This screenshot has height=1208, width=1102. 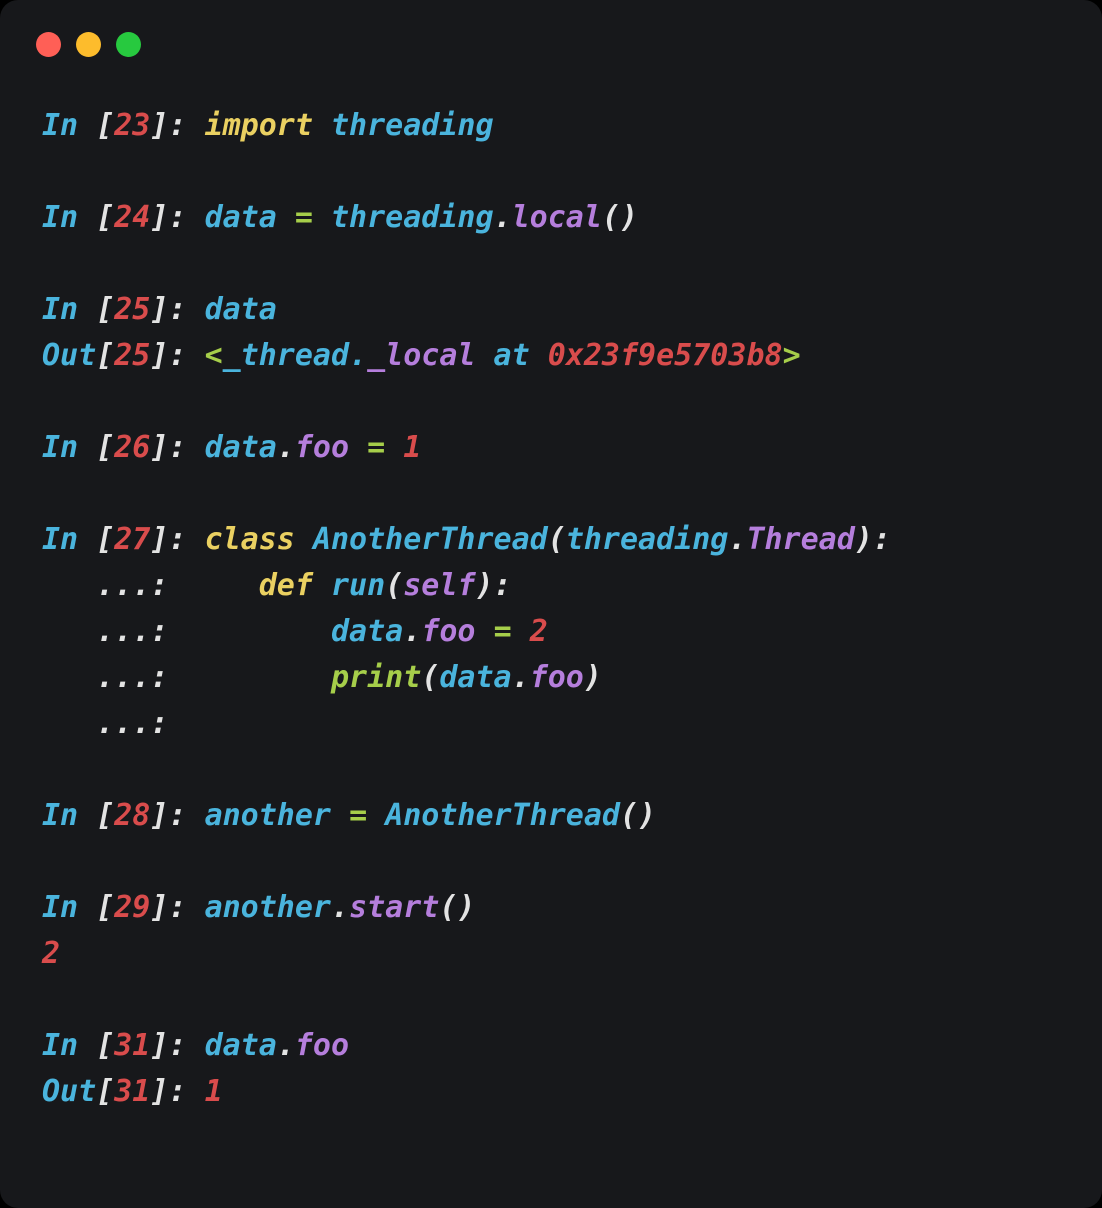 I want to click on token-kw: def, so click(x=285, y=585).